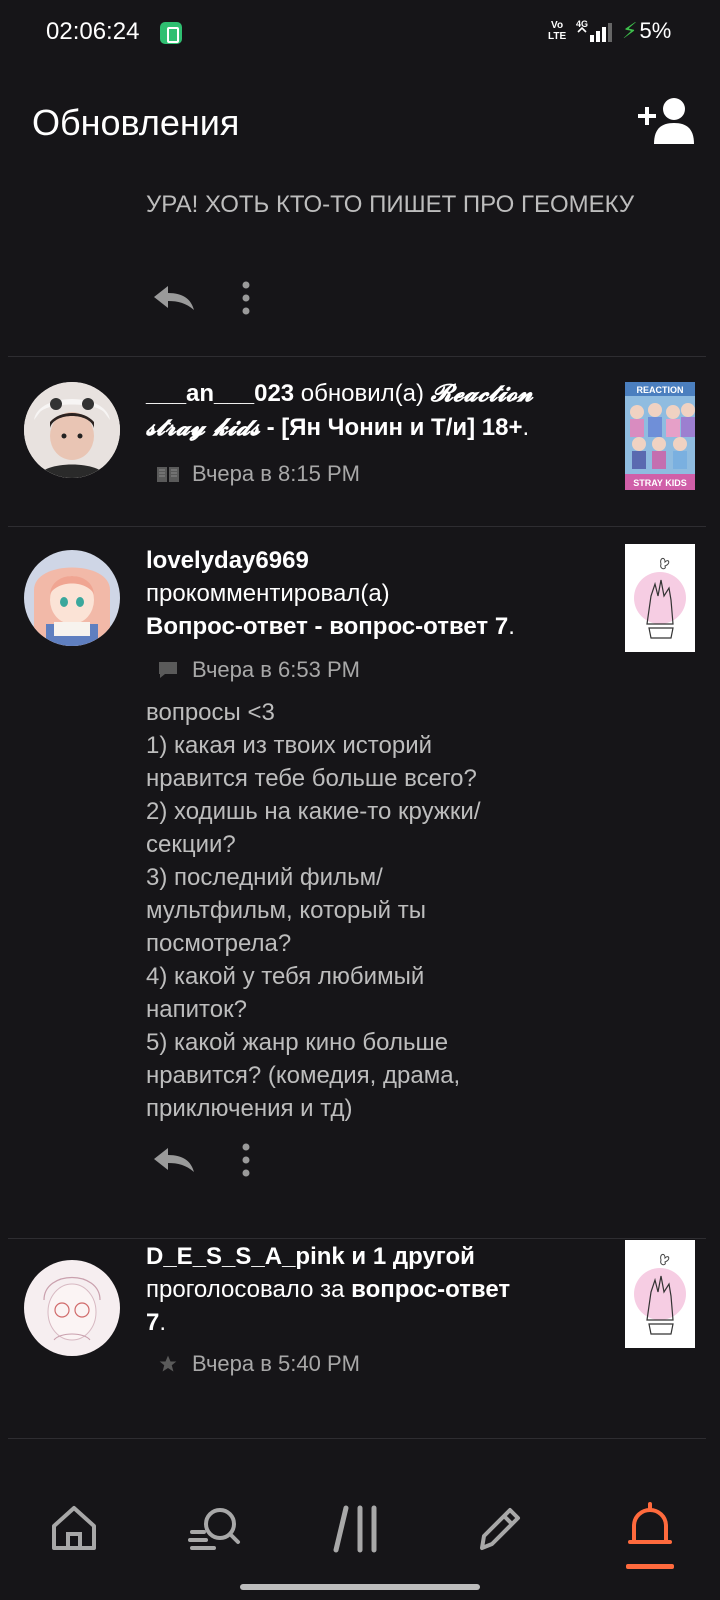 The image size is (720, 1600). Describe the element at coordinates (557, 31) in the screenshot. I see `volte-indicator: Vo LTE` at that location.